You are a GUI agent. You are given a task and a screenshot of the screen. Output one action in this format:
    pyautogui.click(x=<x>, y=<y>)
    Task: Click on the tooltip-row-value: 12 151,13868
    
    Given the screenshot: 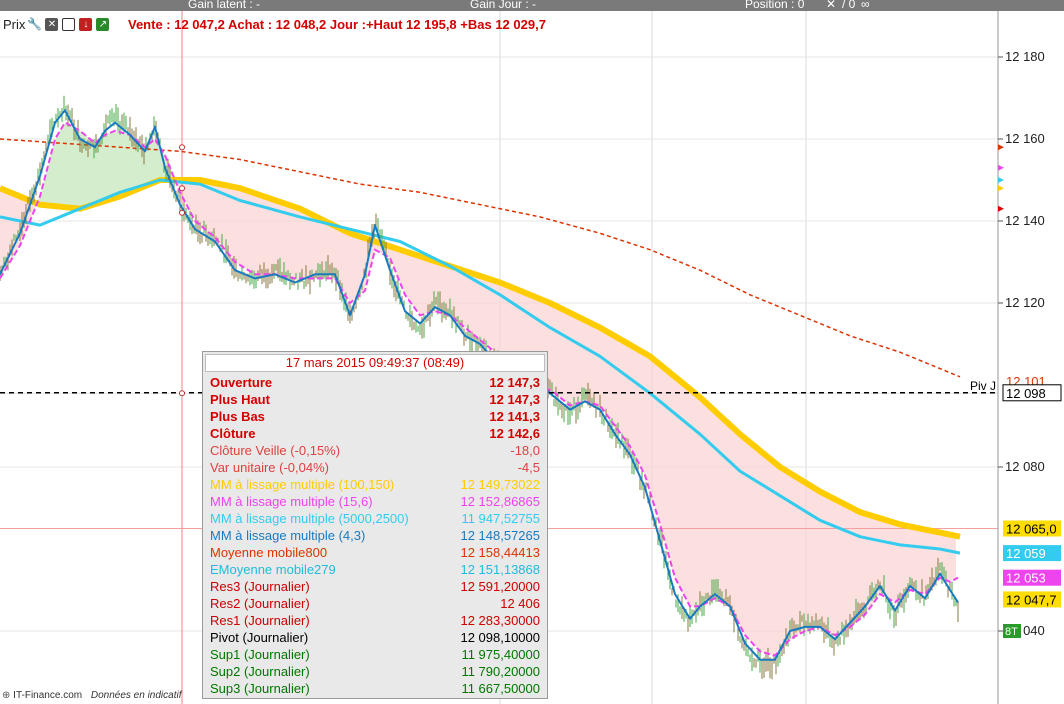 What is the action you would take?
    pyautogui.click(x=500, y=569)
    